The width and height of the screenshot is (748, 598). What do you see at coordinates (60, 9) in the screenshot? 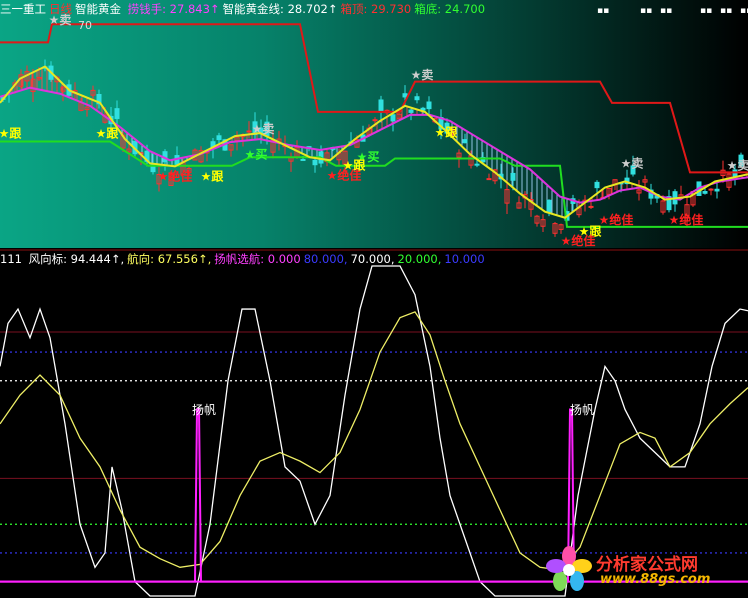
I see `period-label: 日线` at bounding box center [60, 9].